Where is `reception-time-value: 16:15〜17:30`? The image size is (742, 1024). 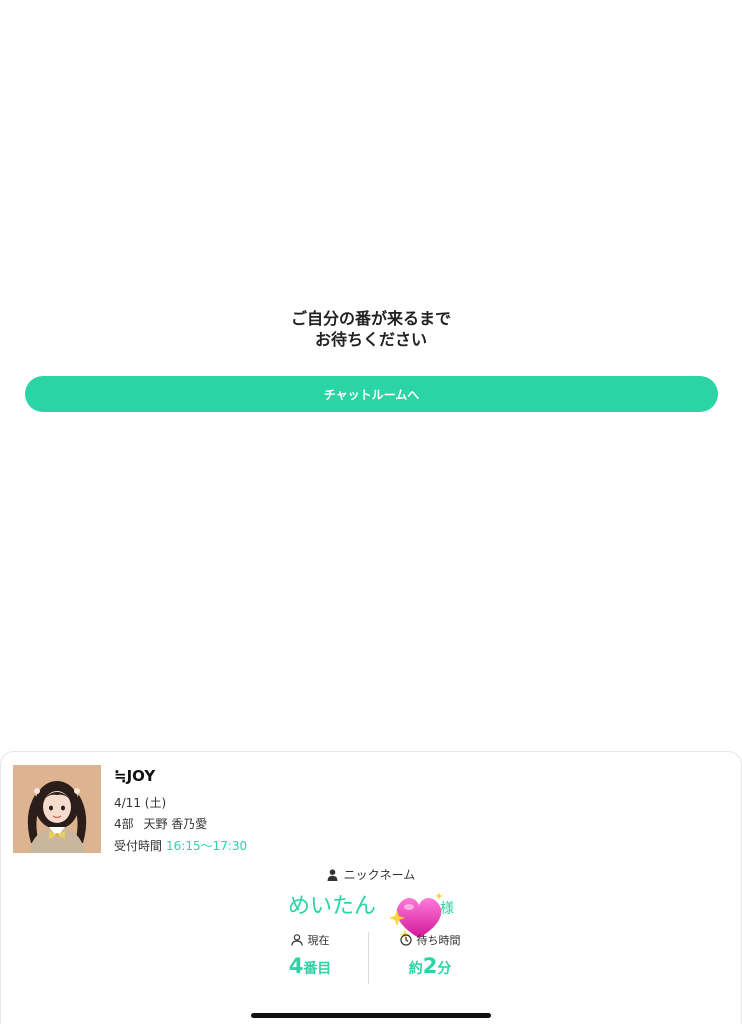
reception-time-value: 16:15〜17:30 is located at coordinates (207, 846).